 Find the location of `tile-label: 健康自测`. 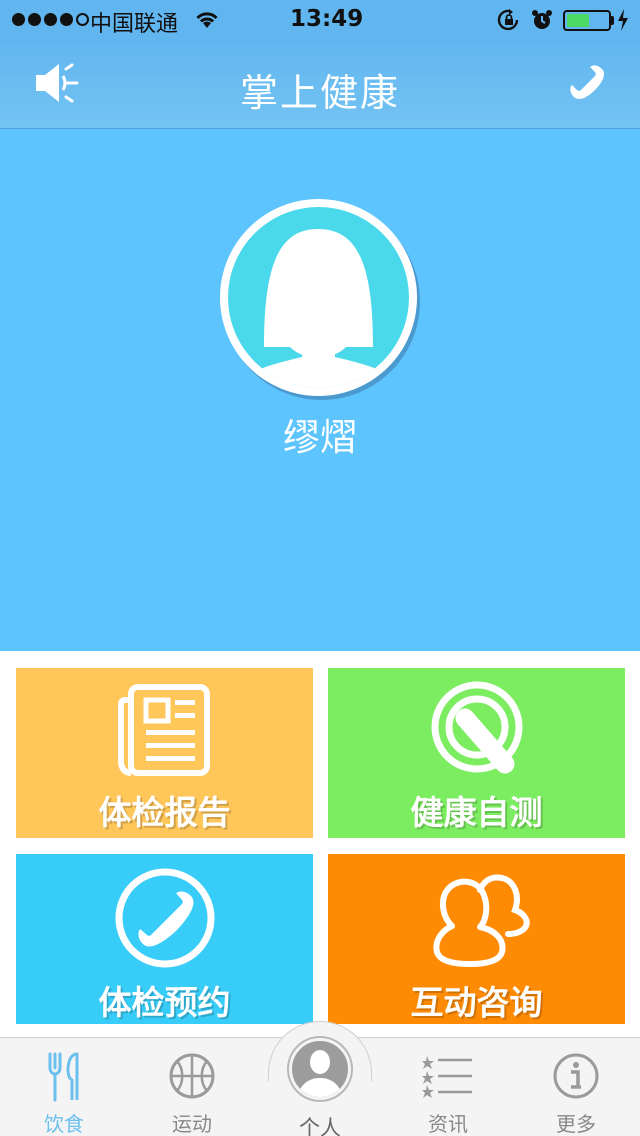

tile-label: 健康自测 is located at coordinates (476, 812).